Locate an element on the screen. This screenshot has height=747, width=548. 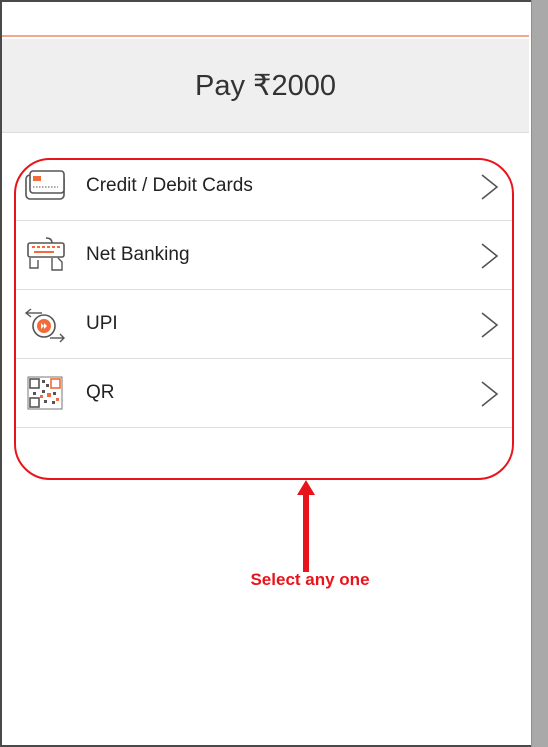
scrollbar is located at coordinates (539, 373).